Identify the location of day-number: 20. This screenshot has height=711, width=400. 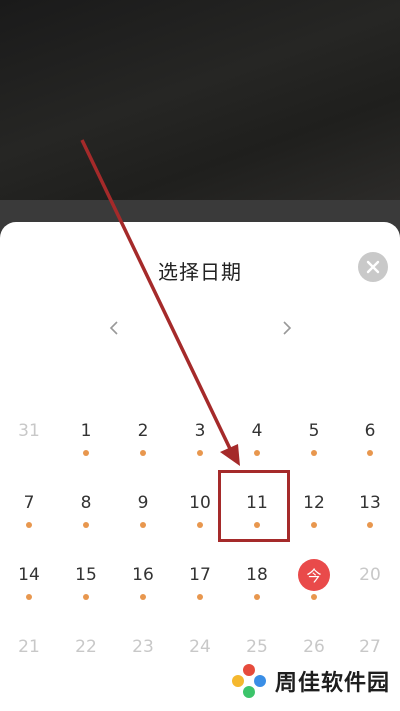
(370, 575).